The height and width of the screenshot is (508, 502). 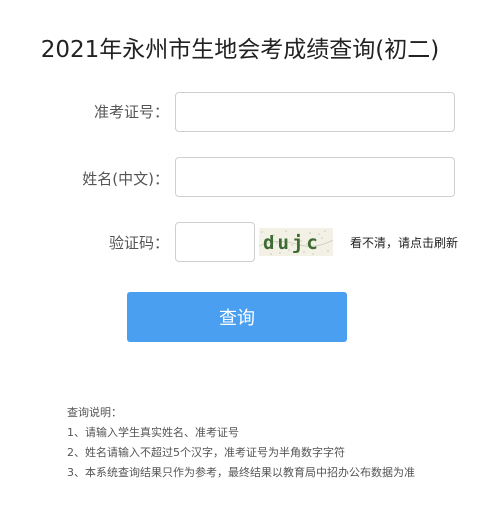 I want to click on captcha-input, so click(x=215, y=242).